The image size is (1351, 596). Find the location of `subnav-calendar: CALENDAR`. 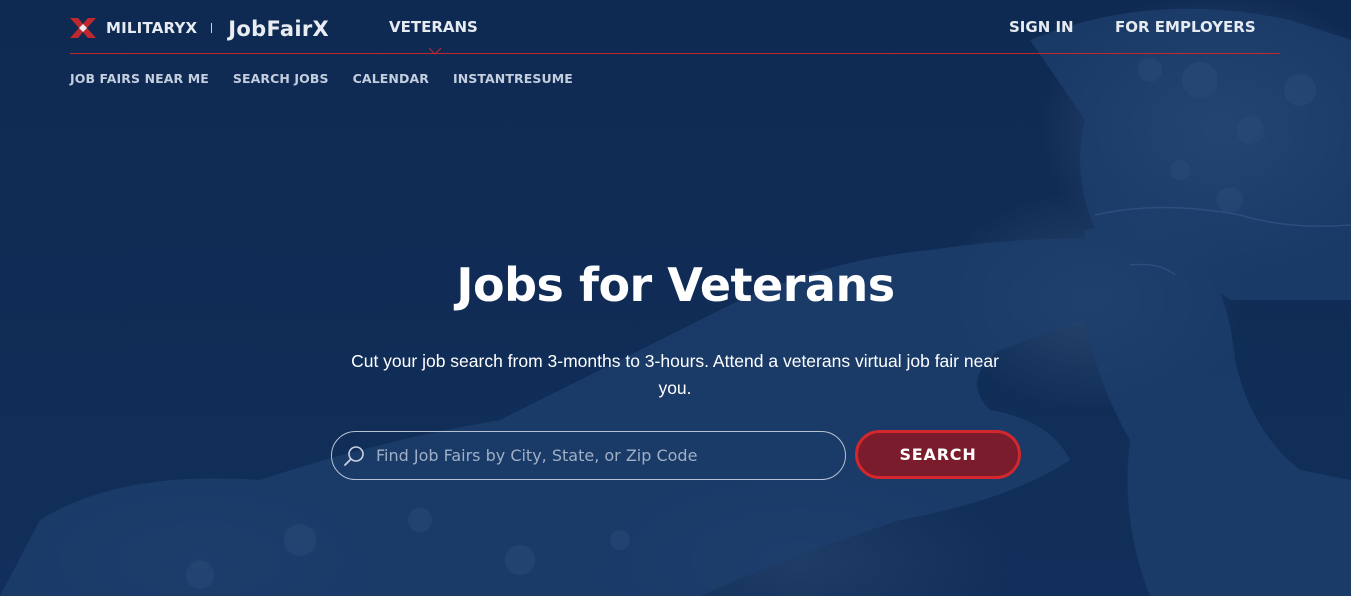

subnav-calendar: CALENDAR is located at coordinates (391, 78).